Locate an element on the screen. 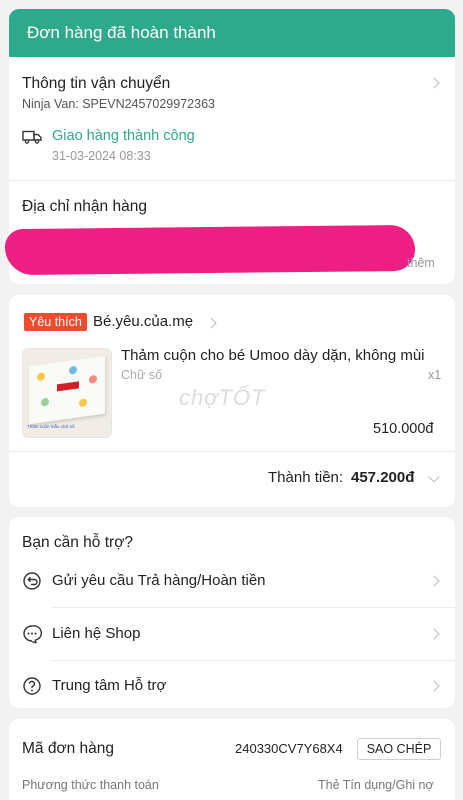 The image size is (463, 800). order-id-value: 240330CV7Y68X4 is located at coordinates (289, 748).